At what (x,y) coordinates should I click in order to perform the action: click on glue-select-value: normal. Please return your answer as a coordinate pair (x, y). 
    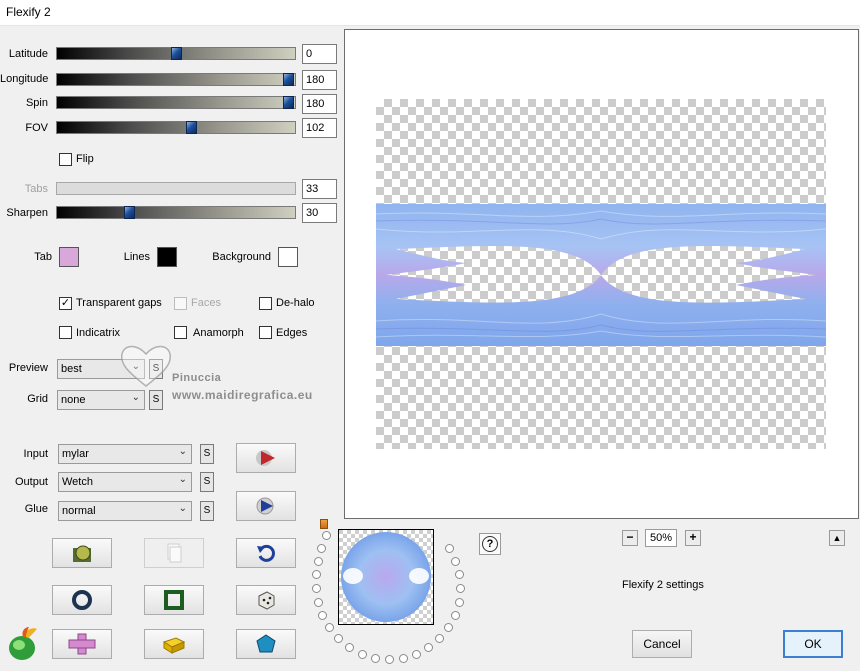
    Looking at the image, I should click on (79, 511).